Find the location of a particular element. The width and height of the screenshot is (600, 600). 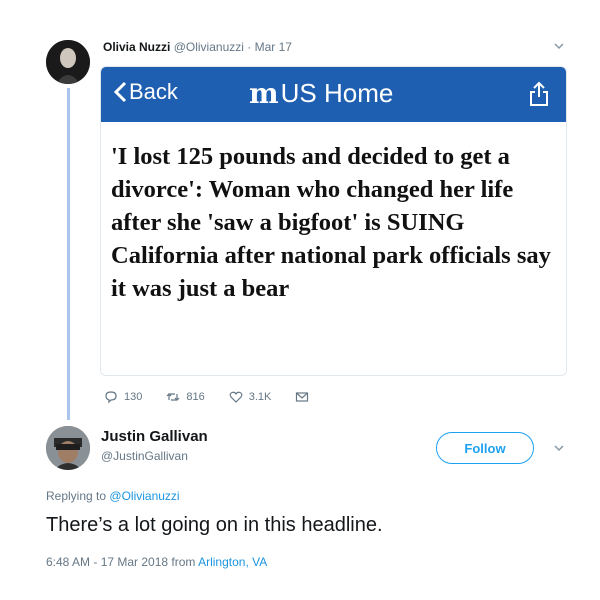

thread-connector-line is located at coordinates (68, 254).